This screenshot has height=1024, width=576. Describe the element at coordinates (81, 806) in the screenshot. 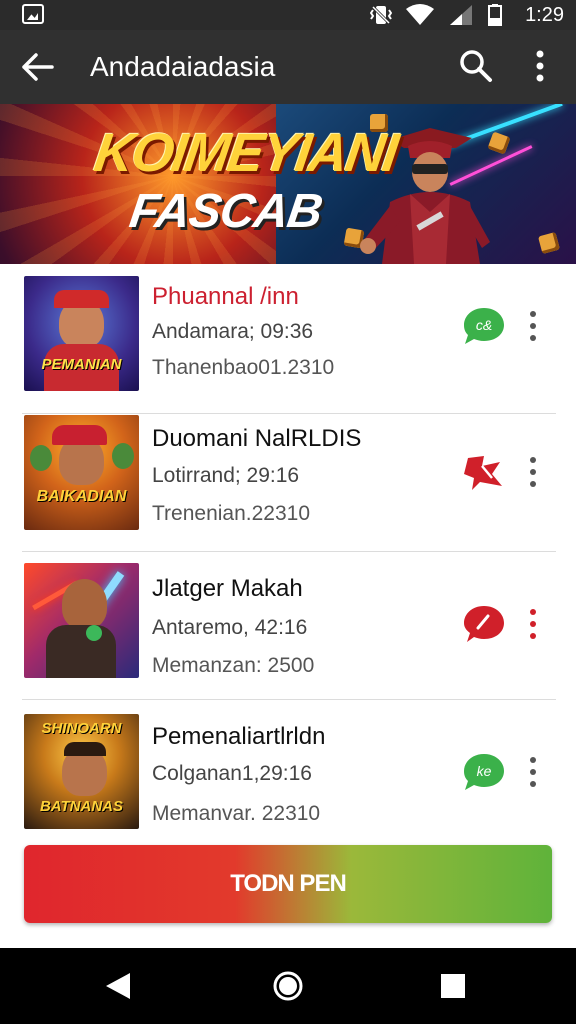

I see `thumbnail-caption: BATNANAS` at that location.